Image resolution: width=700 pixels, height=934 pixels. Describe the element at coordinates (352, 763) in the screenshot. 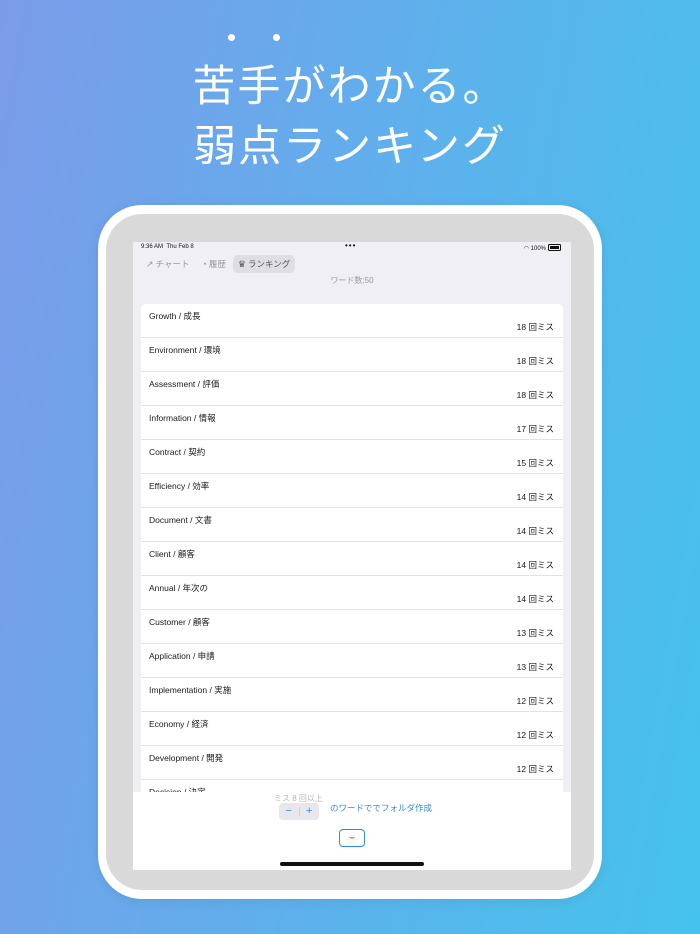

I see `ranking-row: Development / 開発 12 回ミス` at that location.